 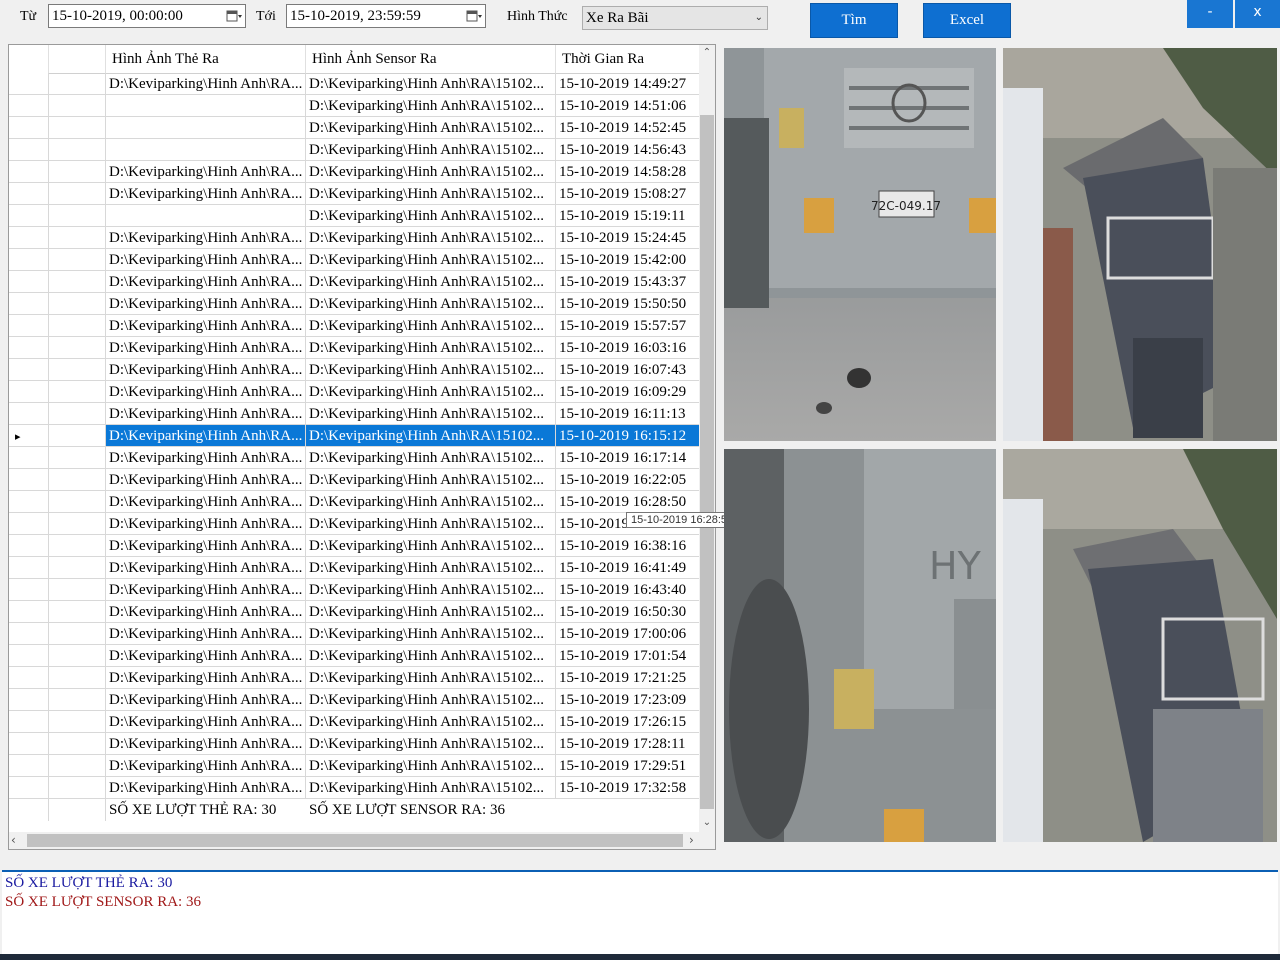 What do you see at coordinates (628, 194) in the screenshot?
I see `exit-time-cell: 15-10-2019 15:08:27` at bounding box center [628, 194].